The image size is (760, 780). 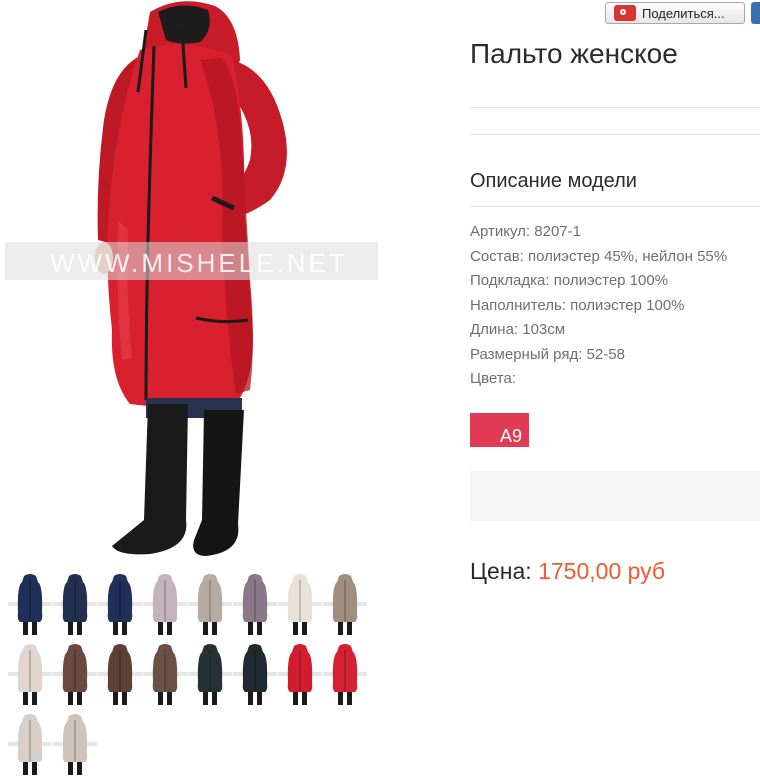 I want to click on spec-filling: Наполнитель: полиэстер 100%, so click(x=577, y=305).